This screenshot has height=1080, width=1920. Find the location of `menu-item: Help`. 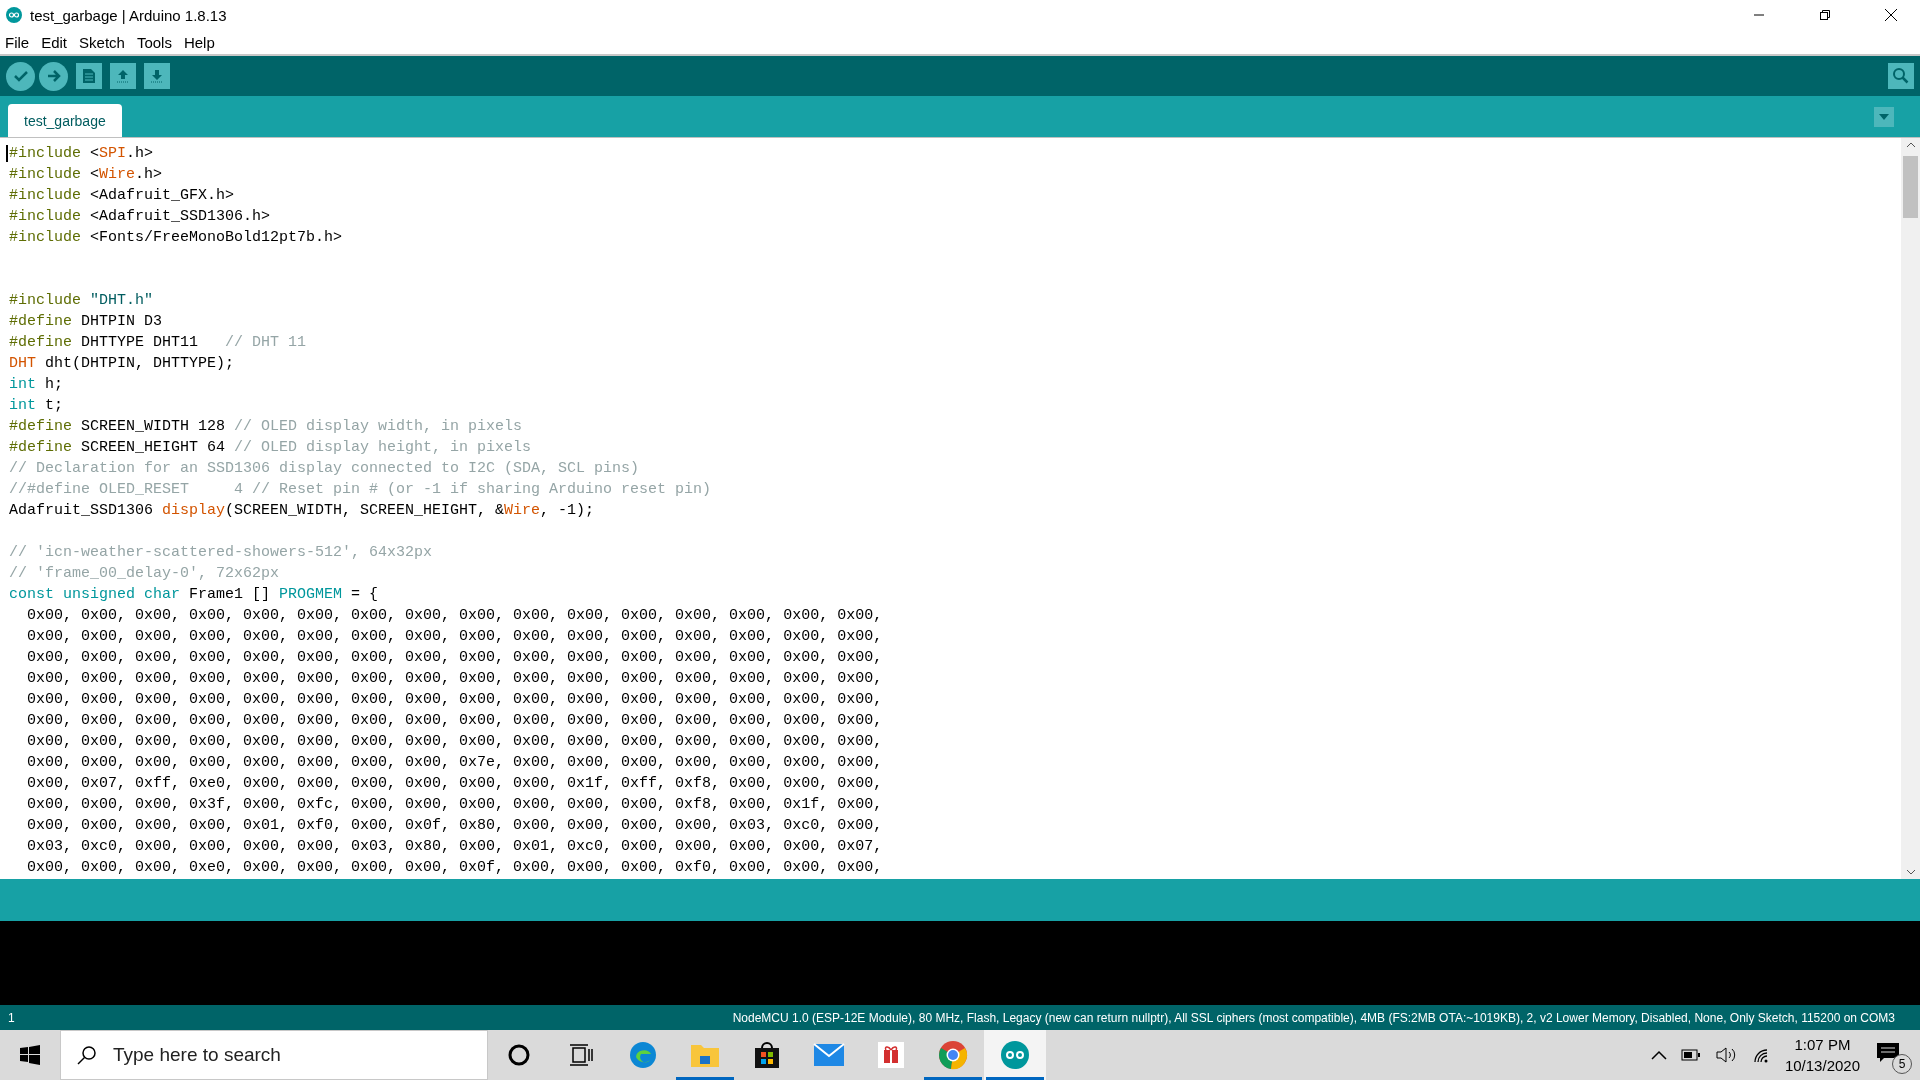

menu-item: Help is located at coordinates (199, 42).